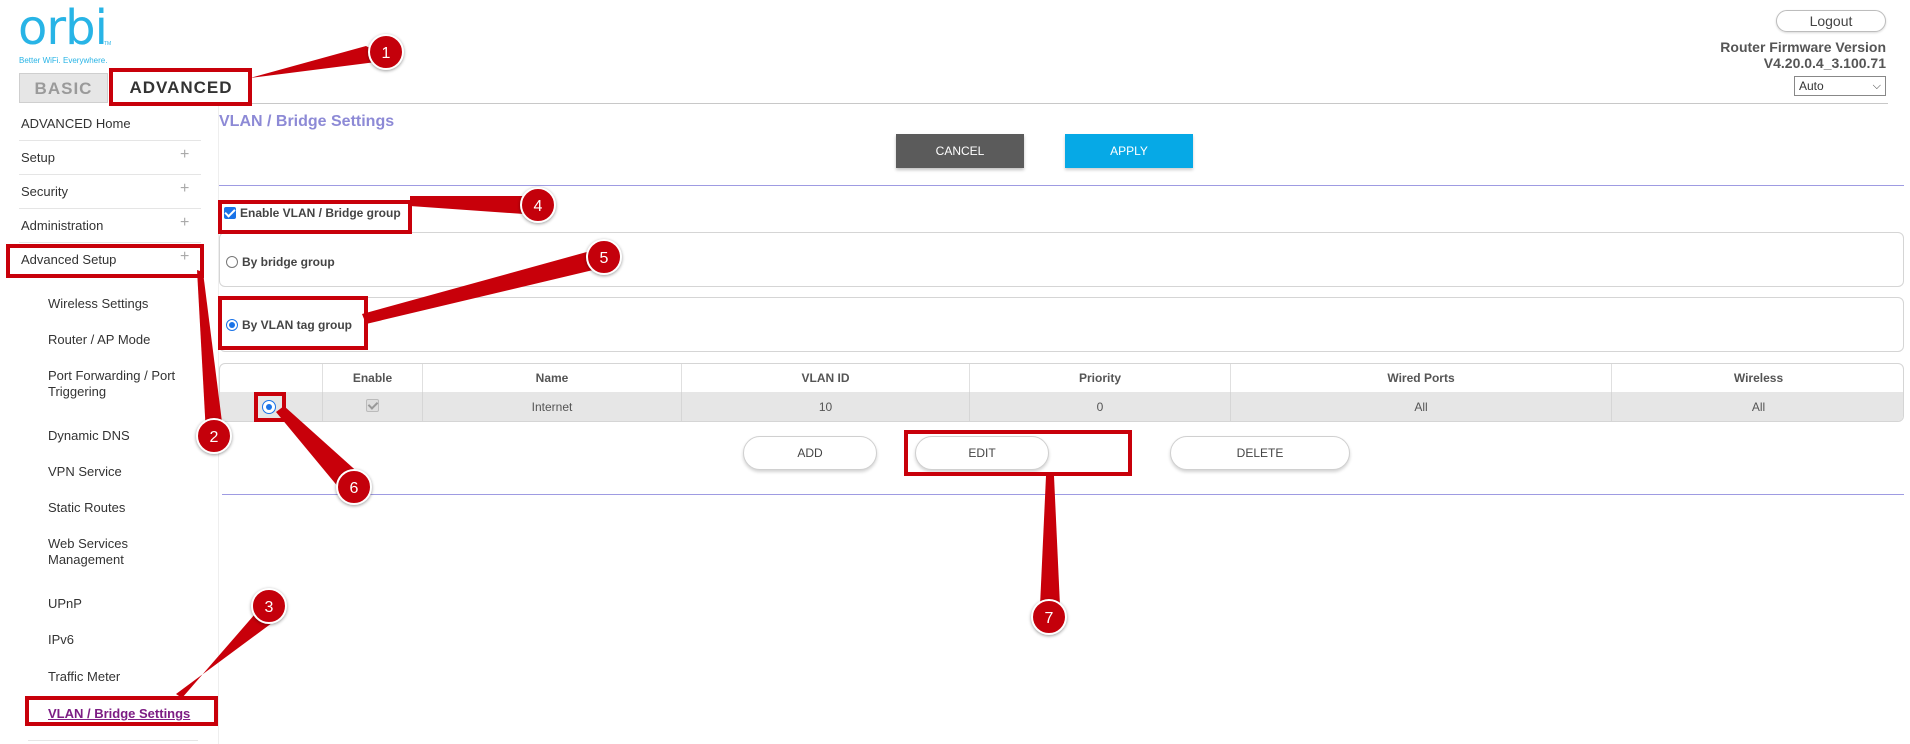 The height and width of the screenshot is (744, 1910). I want to click on highlight-row-radio, so click(270, 407).